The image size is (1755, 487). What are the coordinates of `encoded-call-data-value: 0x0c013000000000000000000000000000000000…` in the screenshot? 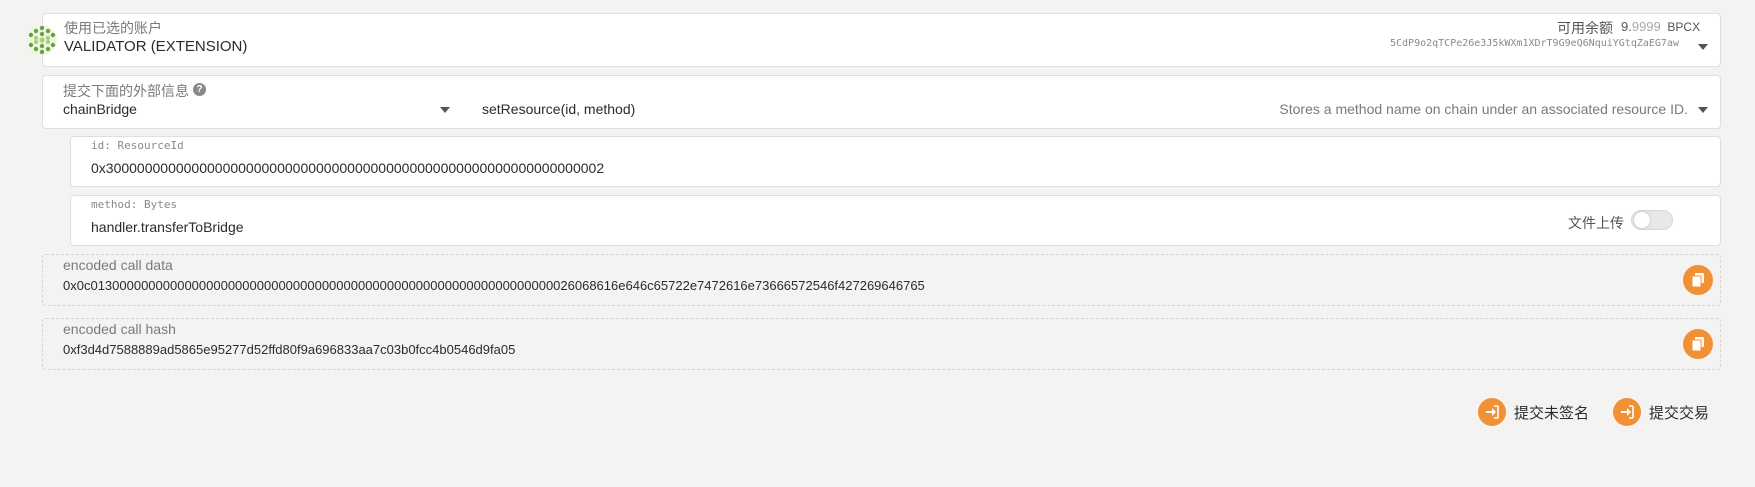 It's located at (494, 285).